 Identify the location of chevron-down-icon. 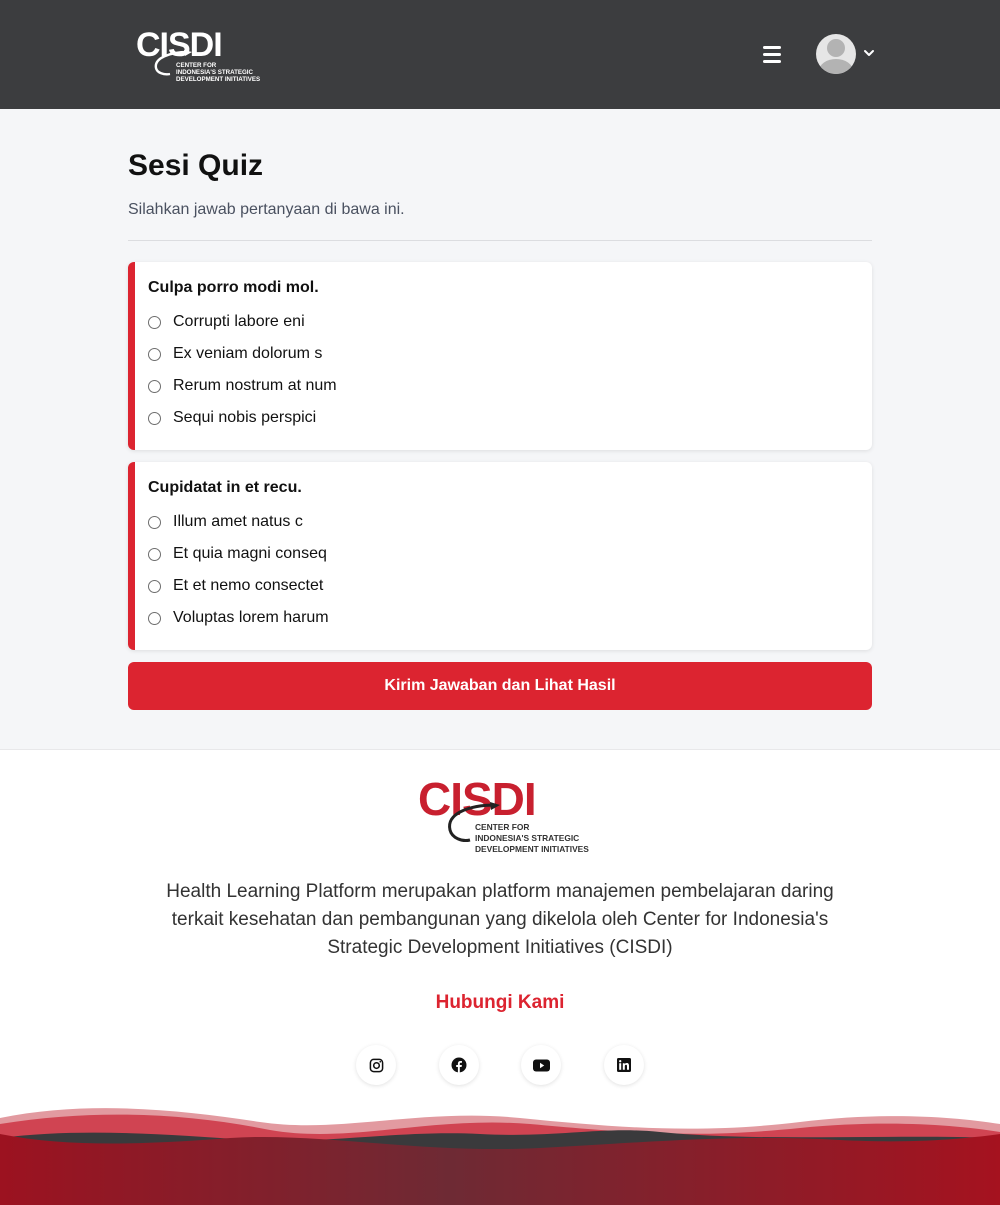
(869, 53).